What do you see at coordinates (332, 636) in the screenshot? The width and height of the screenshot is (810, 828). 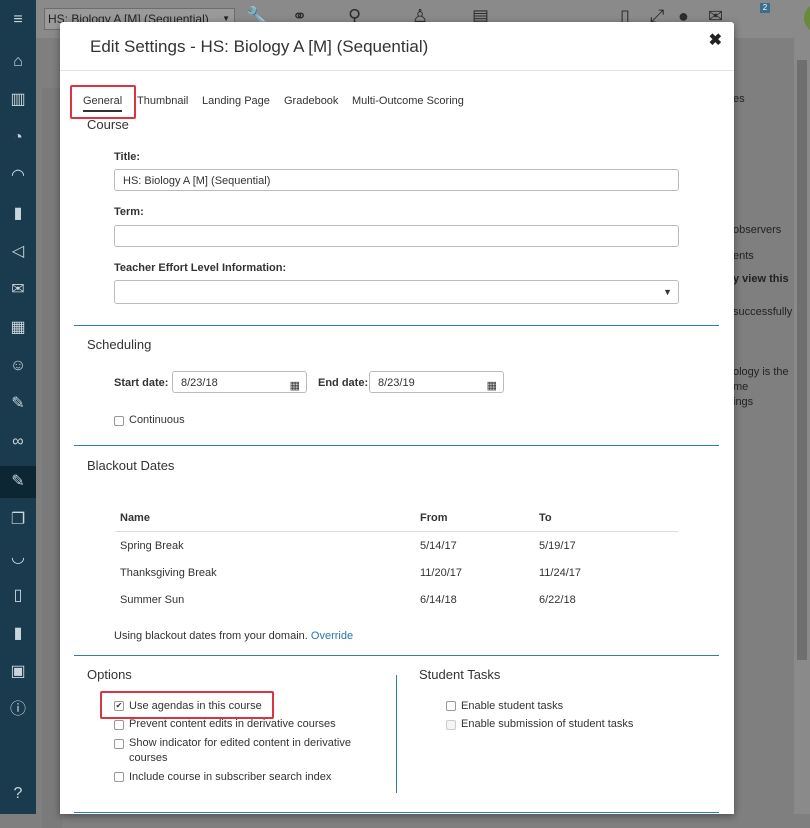 I see `override-link: Override` at bounding box center [332, 636].